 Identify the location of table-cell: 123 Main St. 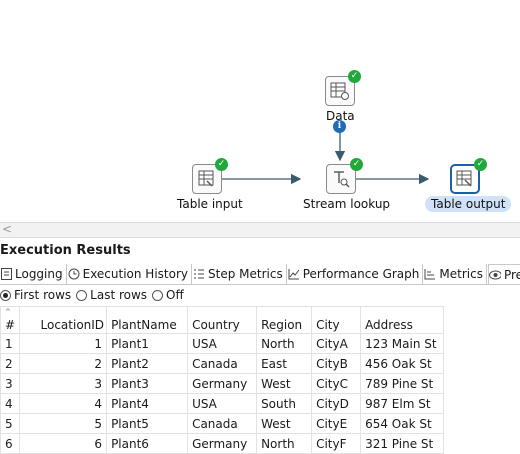
(402, 343).